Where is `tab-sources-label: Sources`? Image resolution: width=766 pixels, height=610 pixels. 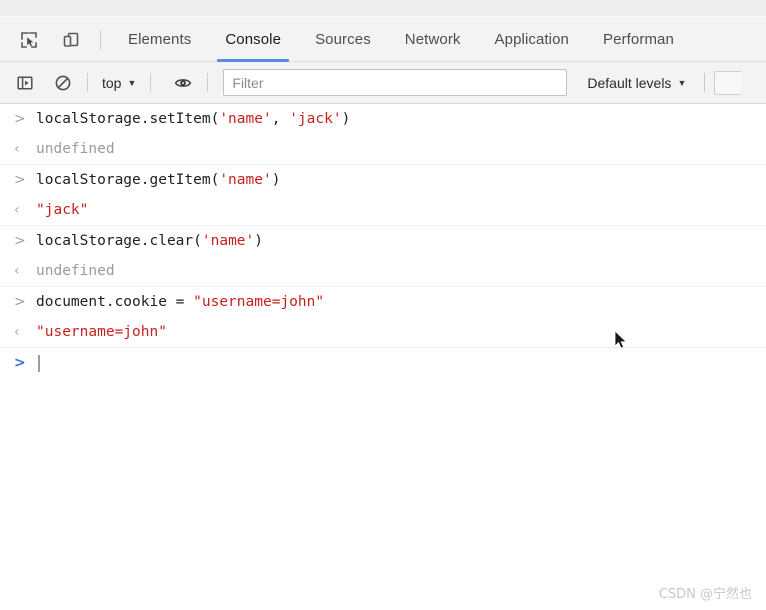
tab-sources-label: Sources is located at coordinates (343, 39).